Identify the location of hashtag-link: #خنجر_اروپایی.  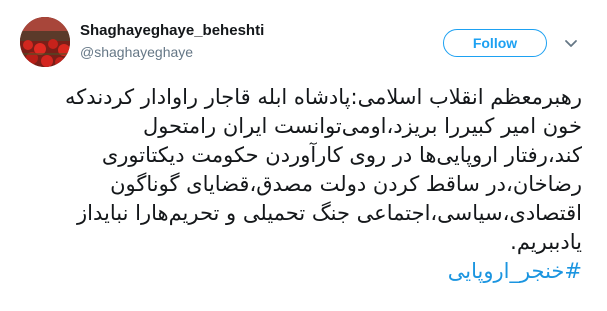
(301, 271).